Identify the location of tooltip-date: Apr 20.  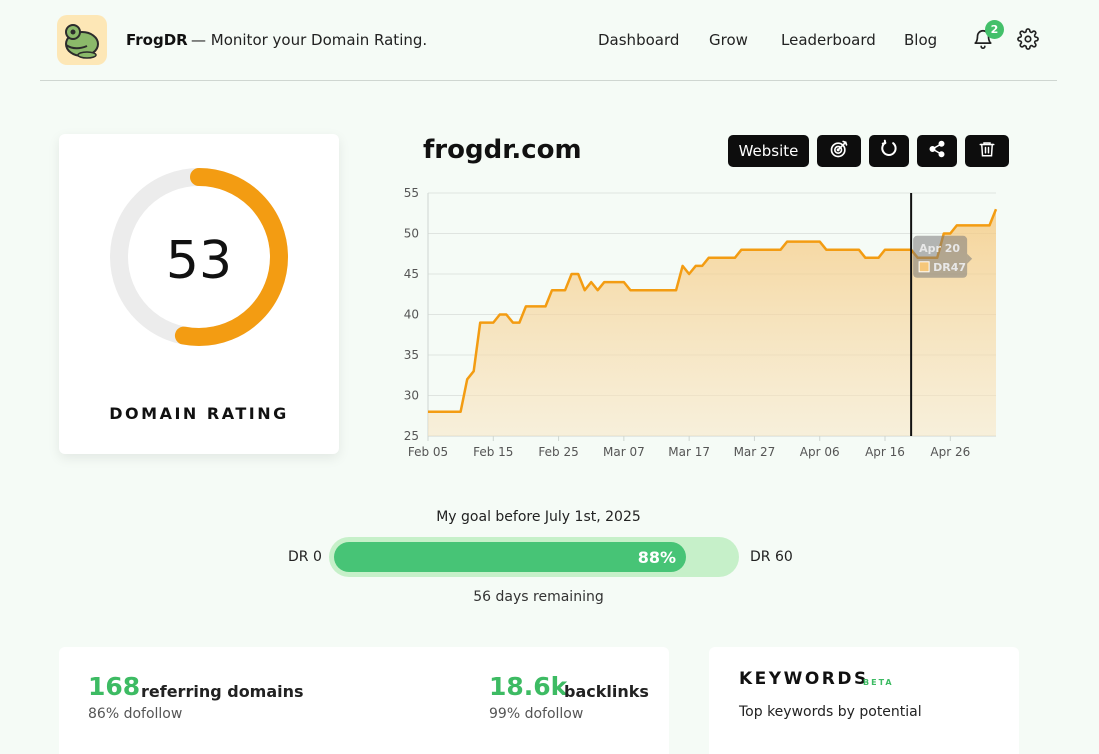
(939, 248).